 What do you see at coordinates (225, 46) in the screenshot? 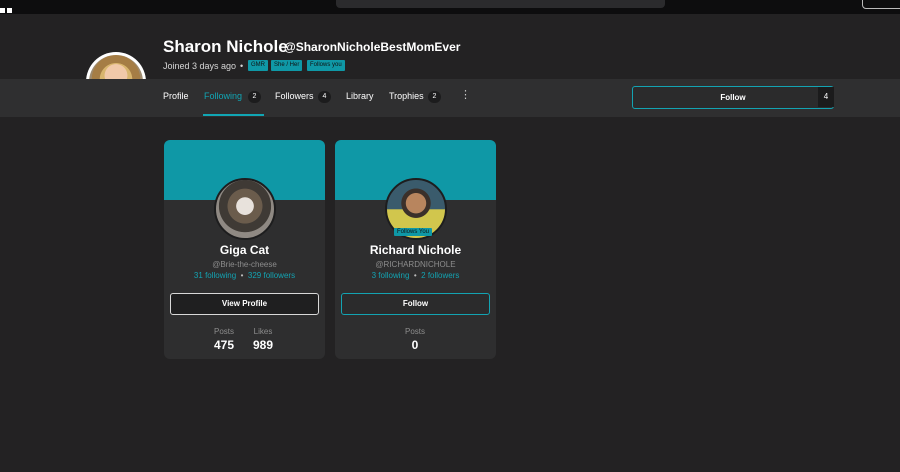
I see `profile-name: Sharon Nichole` at bounding box center [225, 46].